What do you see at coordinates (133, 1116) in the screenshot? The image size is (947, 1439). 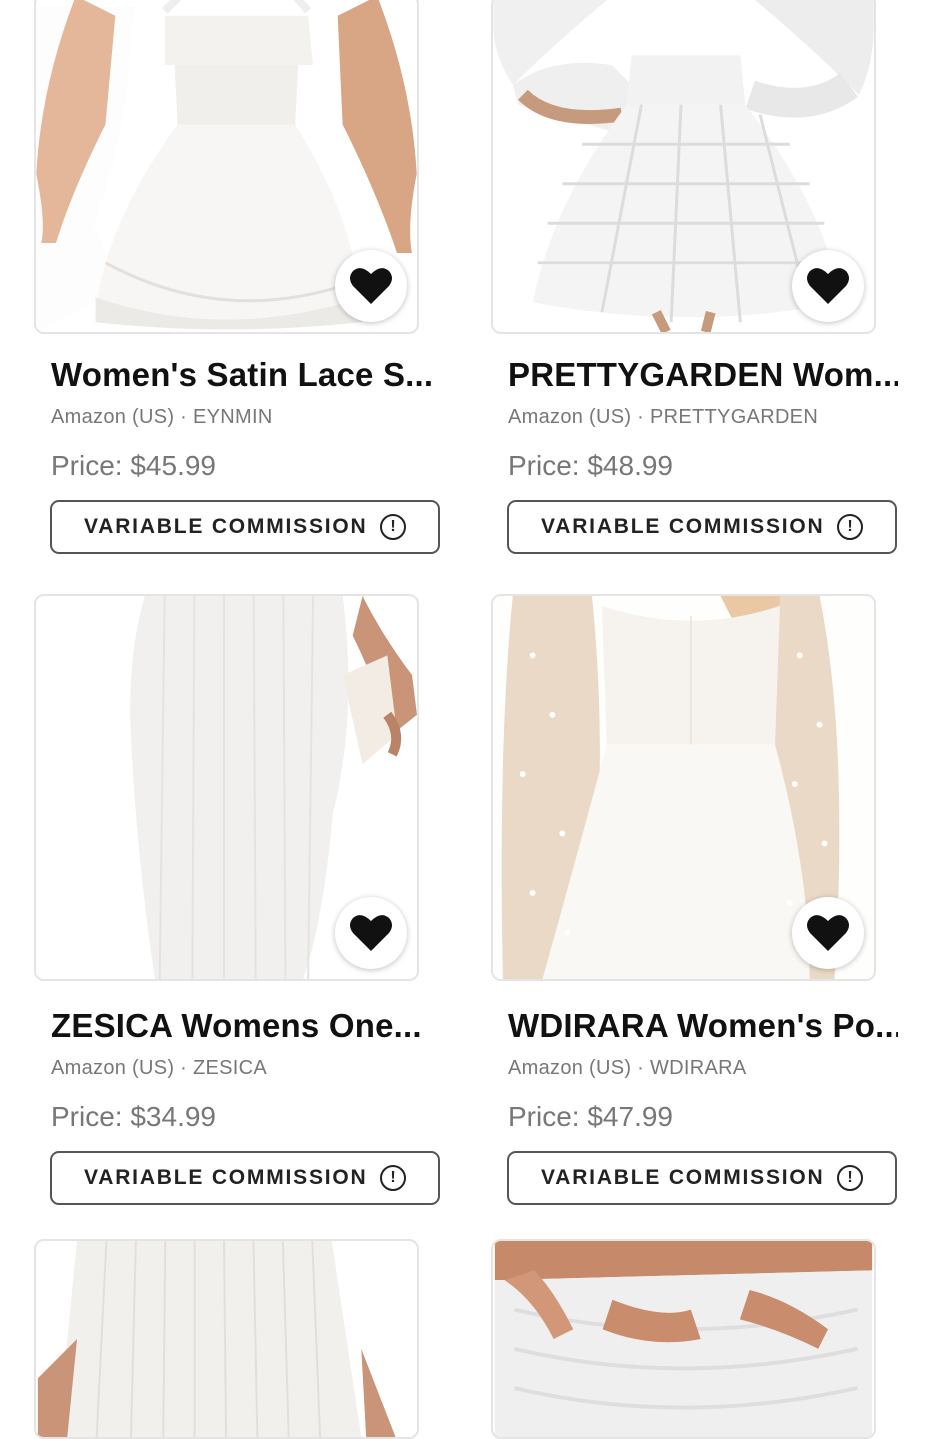 I see `product-price: Price: $34.99` at bounding box center [133, 1116].